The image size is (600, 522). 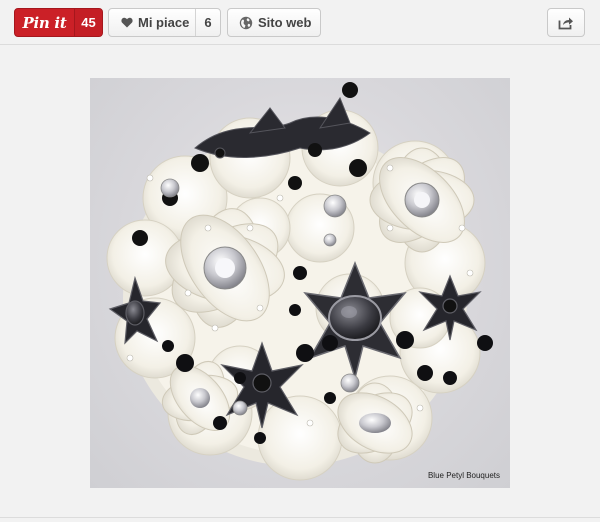 I want to click on divider, so click(x=300, y=517).